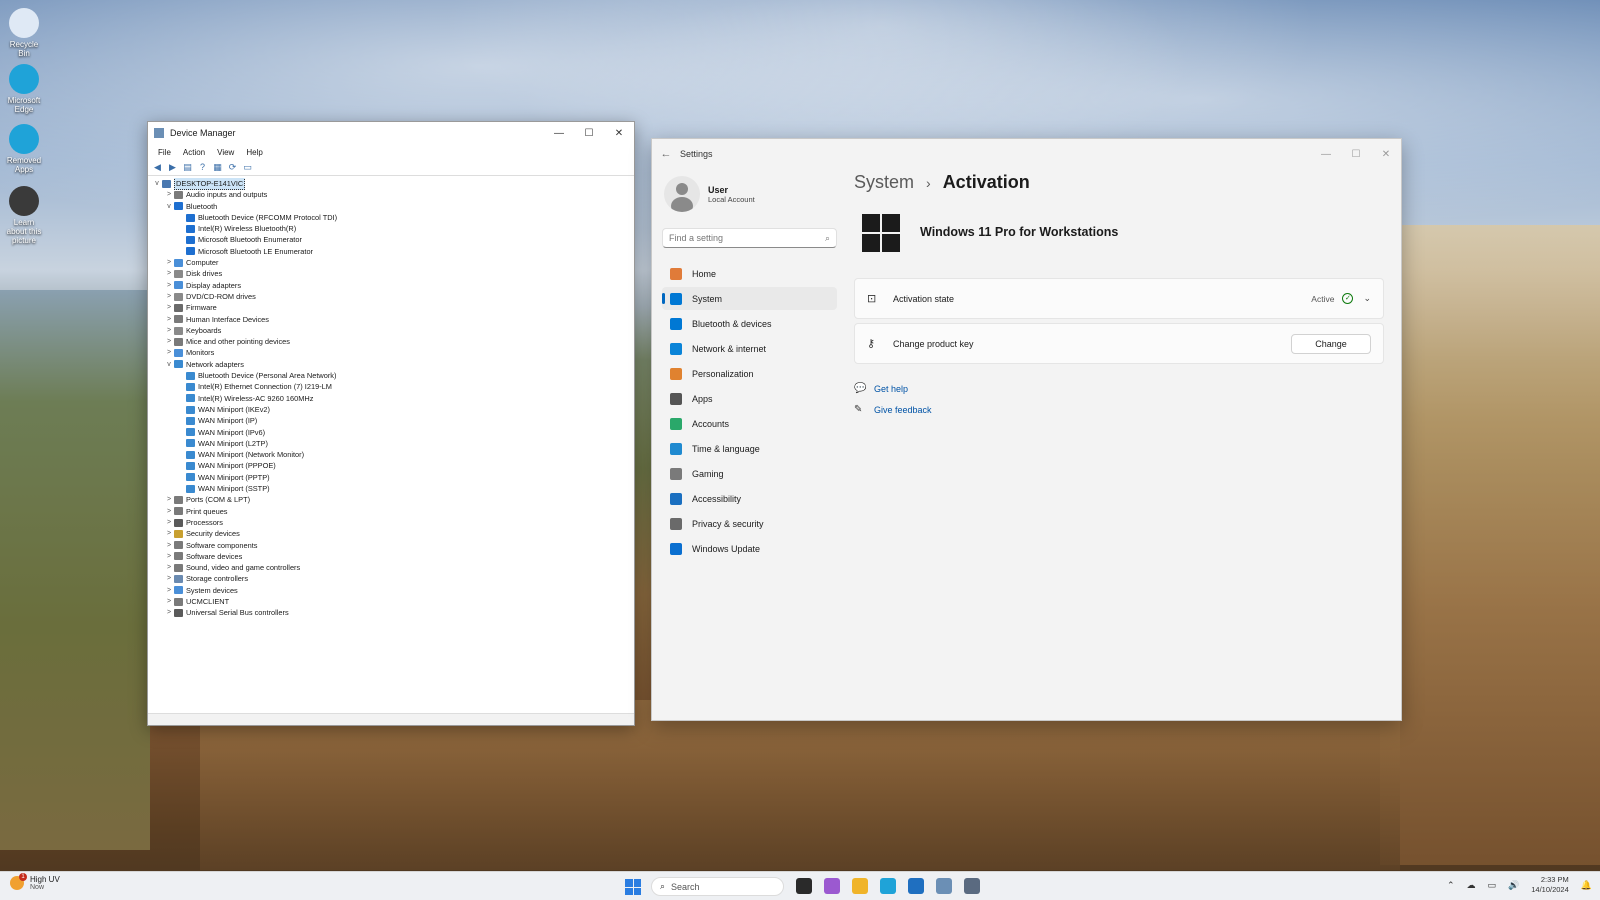  What do you see at coordinates (916, 886) in the screenshot?
I see `store-icon` at bounding box center [916, 886].